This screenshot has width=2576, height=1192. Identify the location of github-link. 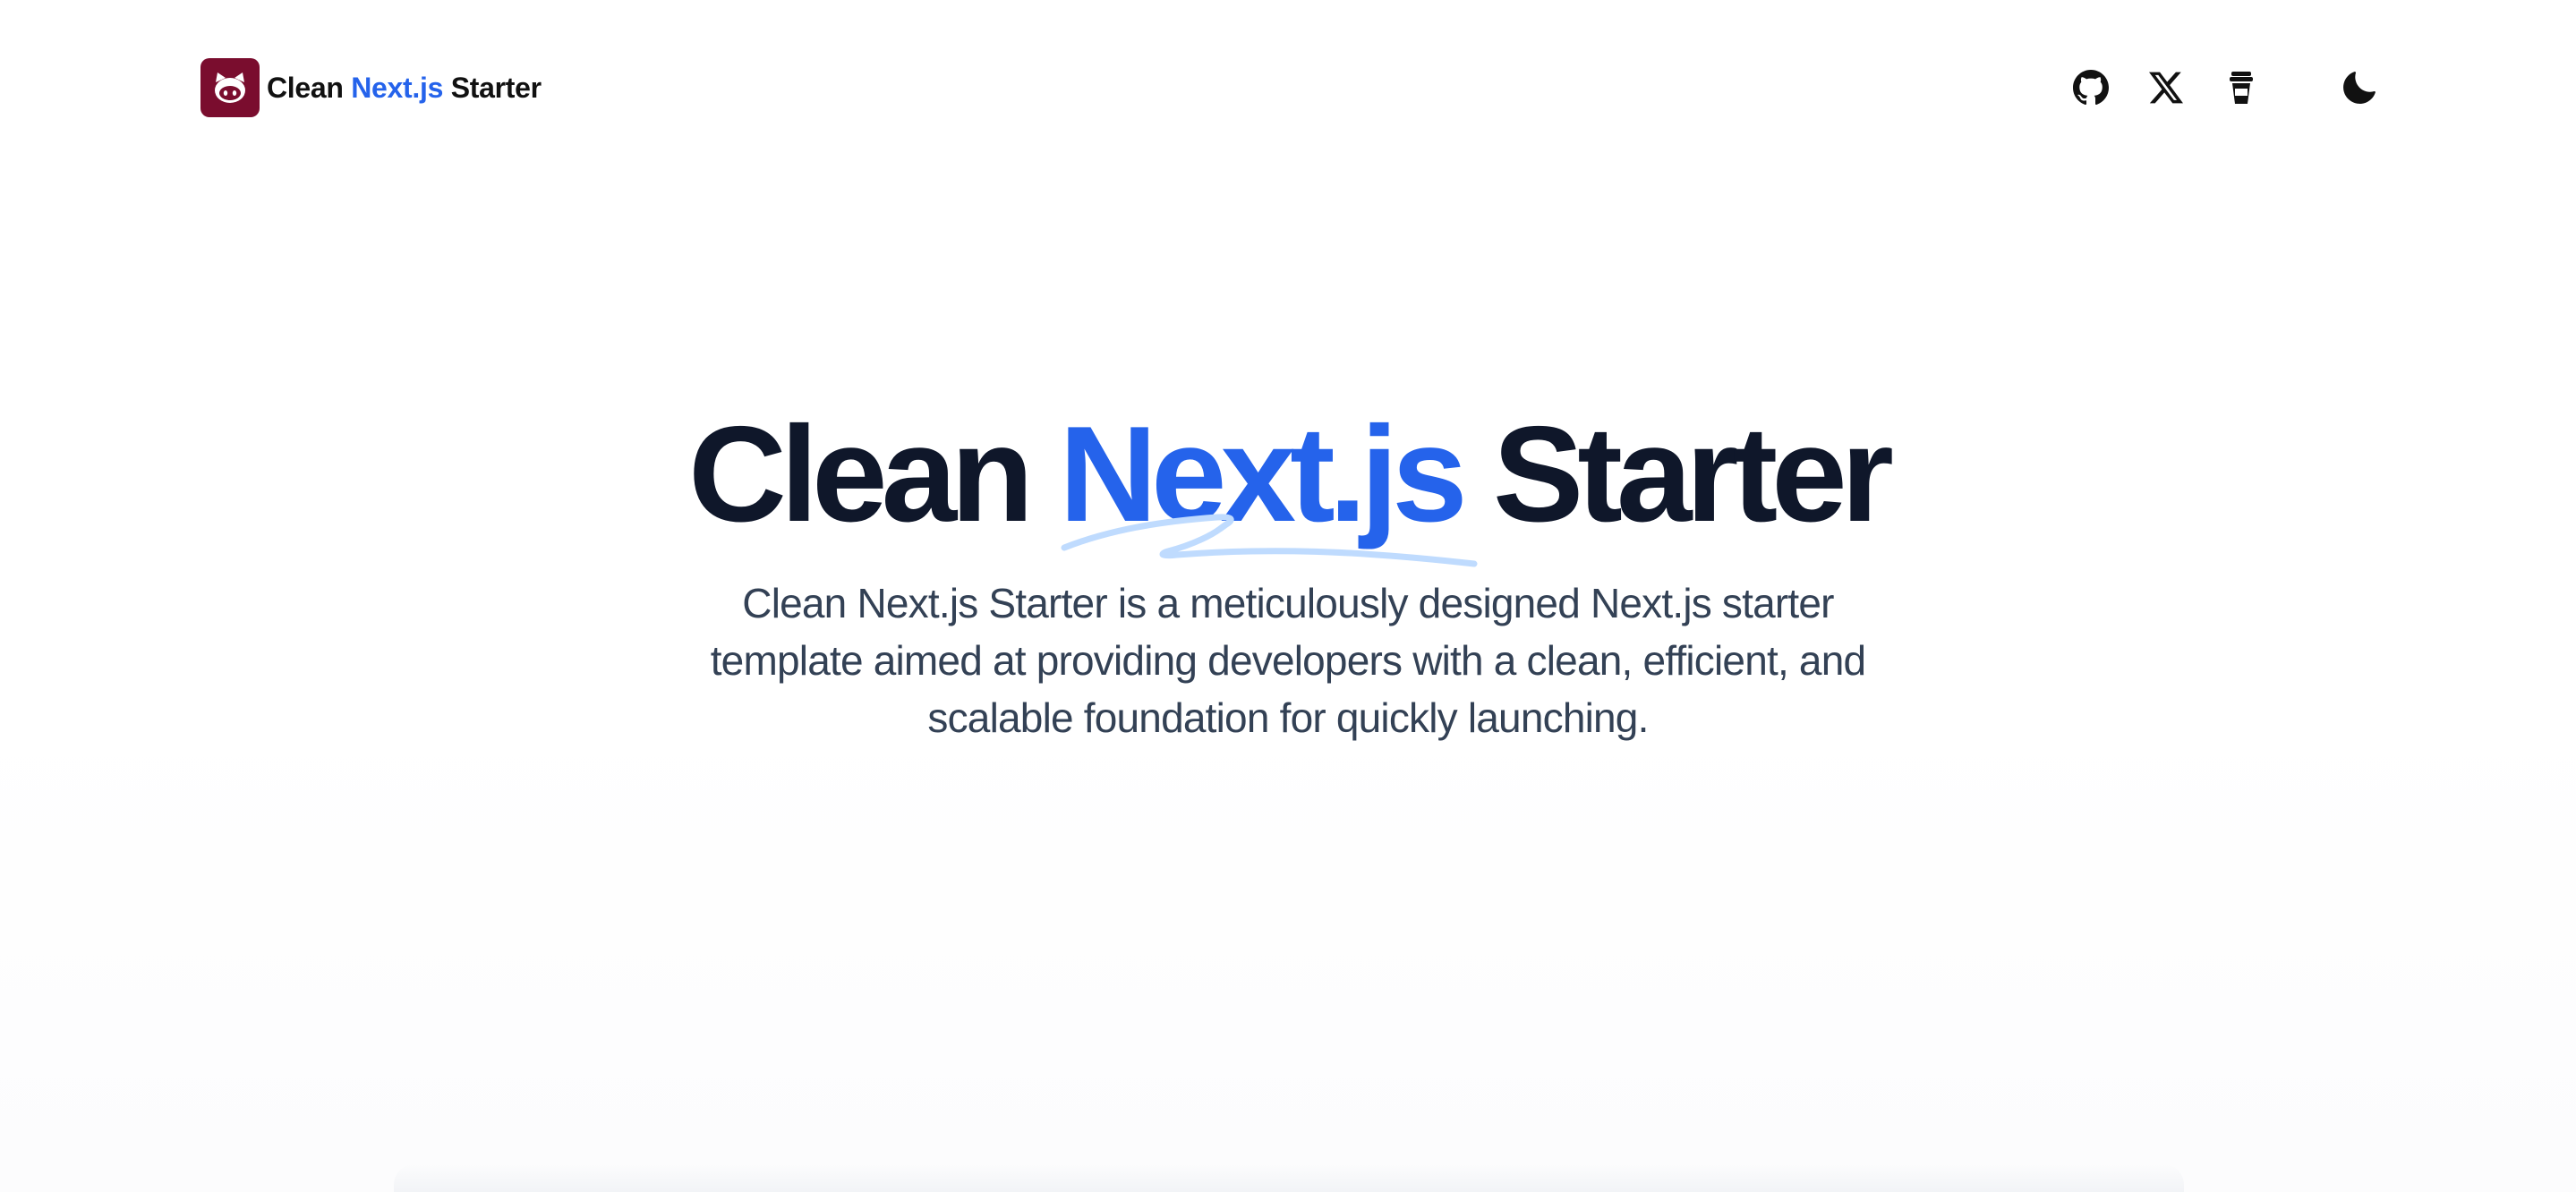
(2091, 87).